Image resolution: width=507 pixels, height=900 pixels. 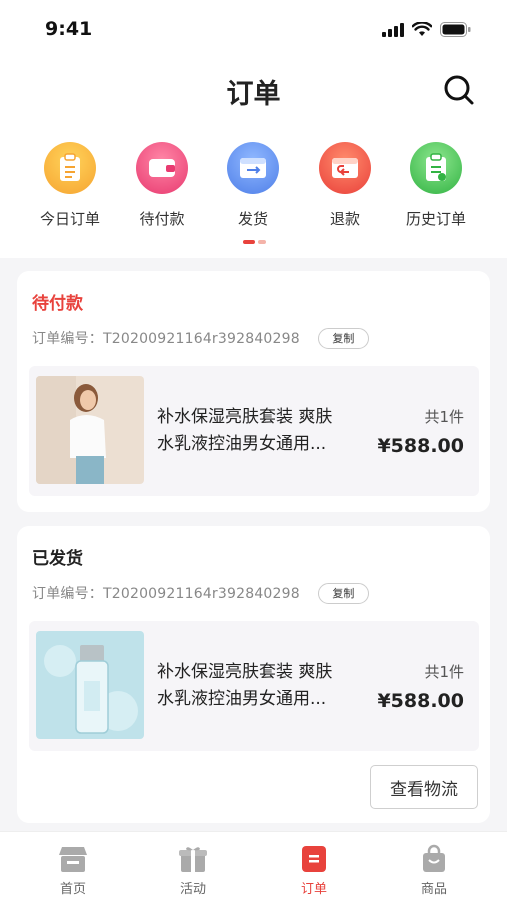 I want to click on tab-orders: 订单, so click(x=314, y=870).